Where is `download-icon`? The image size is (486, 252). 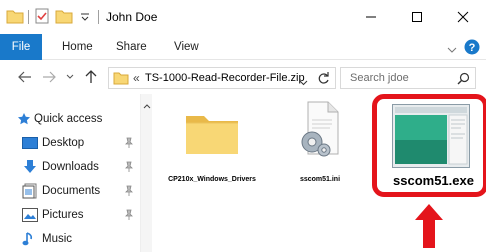
download-icon is located at coordinates (30, 168).